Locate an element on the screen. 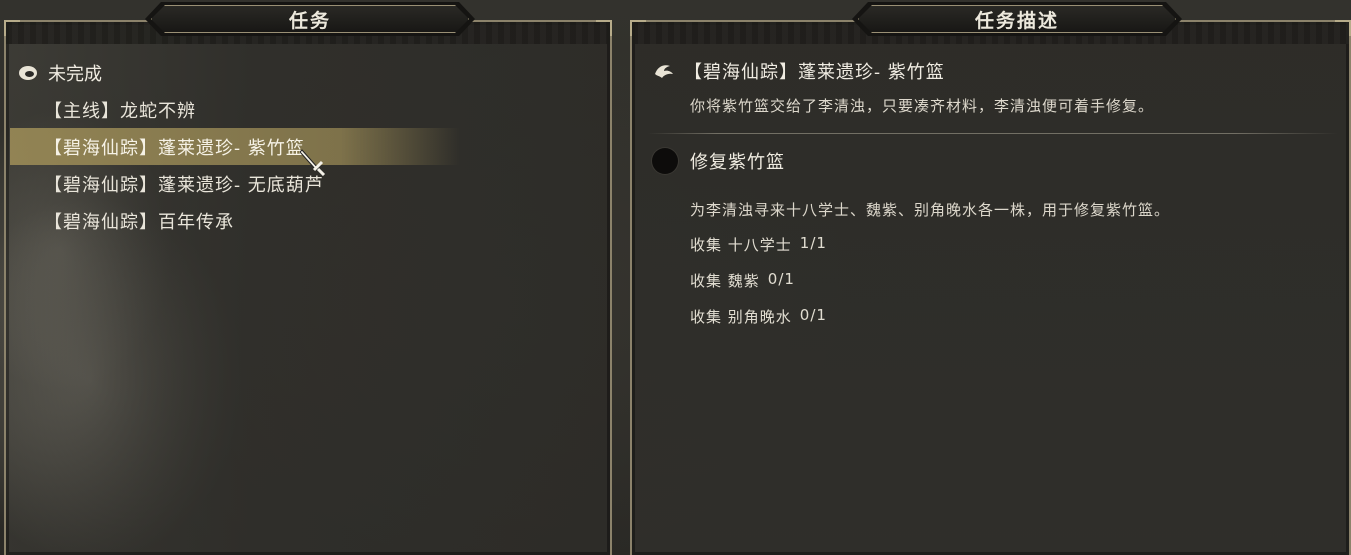 Image resolution: width=1351 pixels, height=555 pixels. dot-icon is located at coordinates (665, 161).